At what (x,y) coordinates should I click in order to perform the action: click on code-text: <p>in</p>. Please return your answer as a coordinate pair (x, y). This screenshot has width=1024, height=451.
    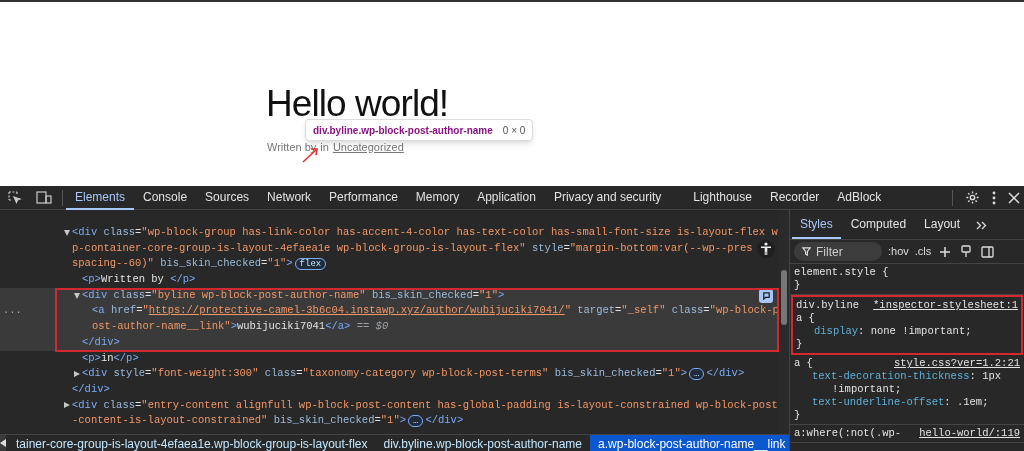
    Looking at the image, I should click on (110, 358).